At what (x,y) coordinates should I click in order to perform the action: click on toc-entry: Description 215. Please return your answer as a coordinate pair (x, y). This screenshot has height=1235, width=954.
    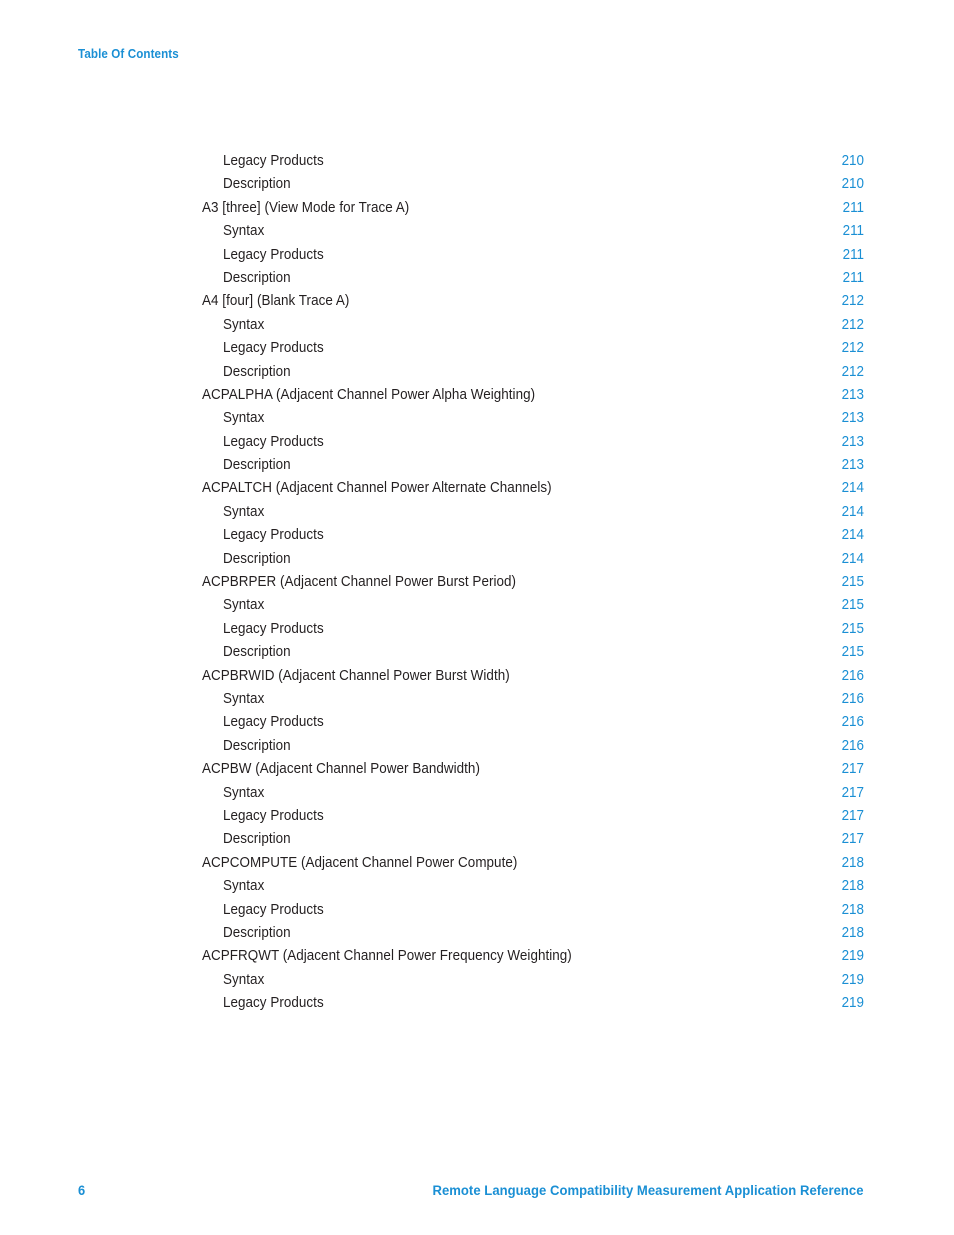
    Looking at the image, I should click on (533, 655).